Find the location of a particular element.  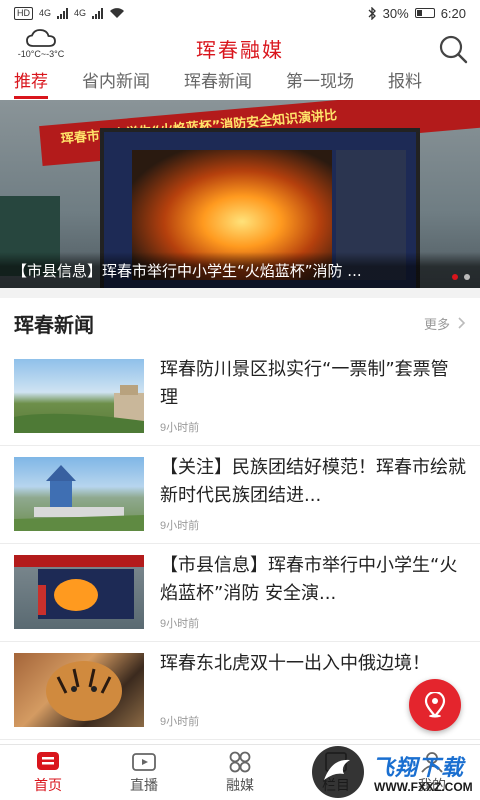

speech-event-image is located at coordinates (79, 587).